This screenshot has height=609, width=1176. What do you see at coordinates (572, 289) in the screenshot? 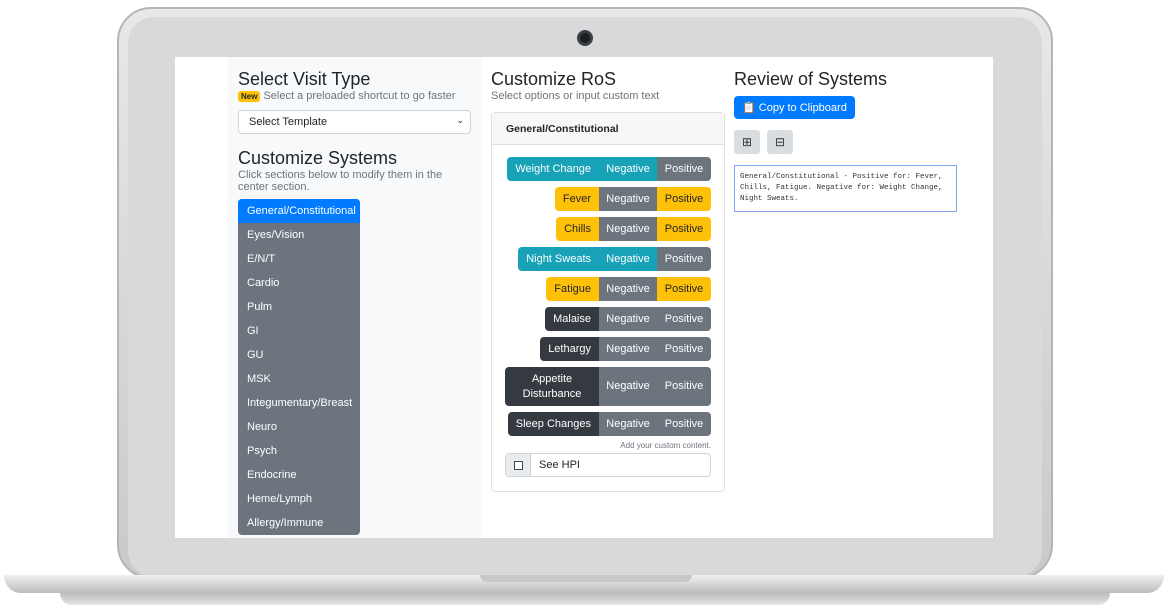
I see `symptom-label: Fatigue` at bounding box center [572, 289].